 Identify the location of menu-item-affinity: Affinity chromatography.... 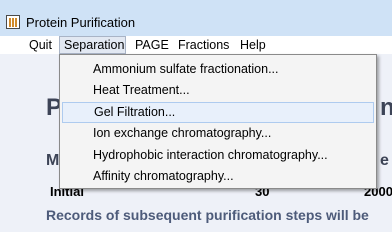
(218, 176).